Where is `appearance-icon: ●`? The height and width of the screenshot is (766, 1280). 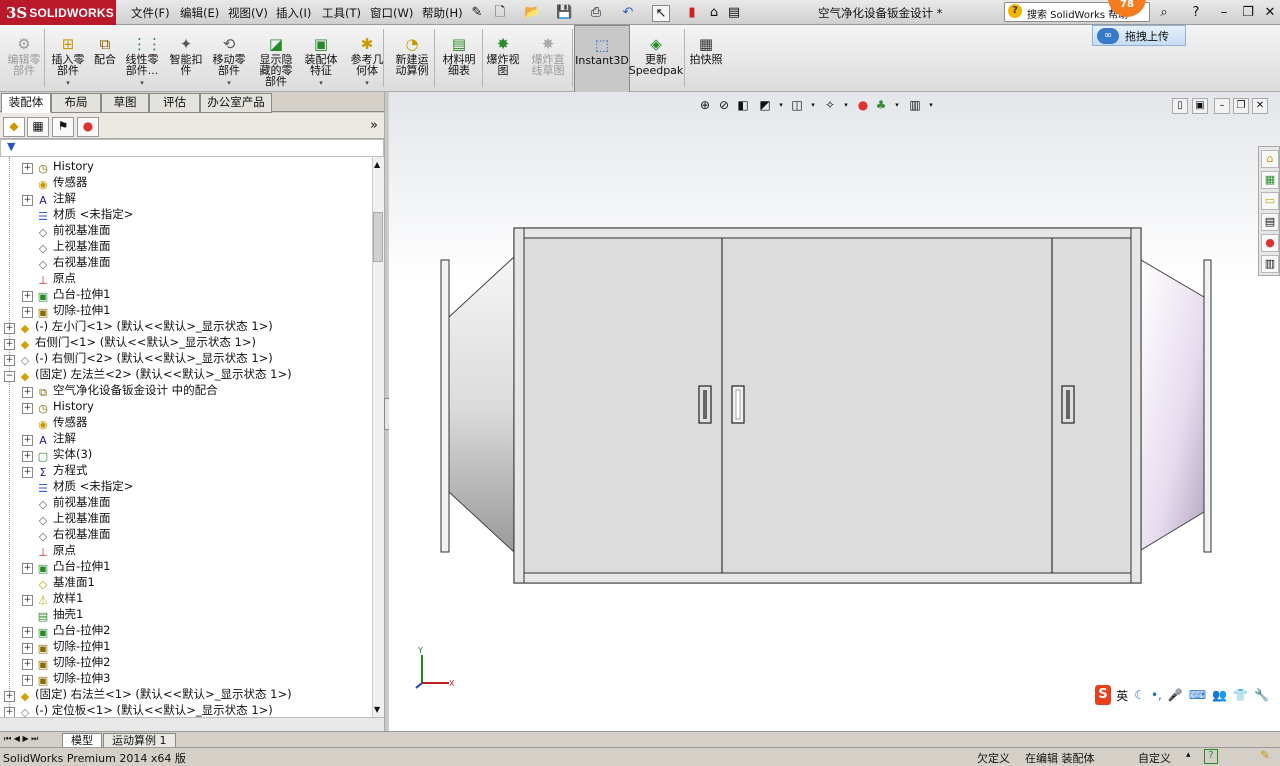 appearance-icon: ● is located at coordinates (863, 105).